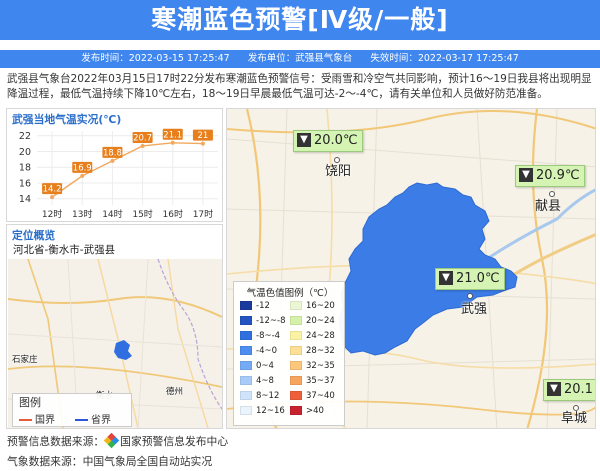  Describe the element at coordinates (320, 321) in the screenshot. I see `legend-range-label: 20~24` at that location.